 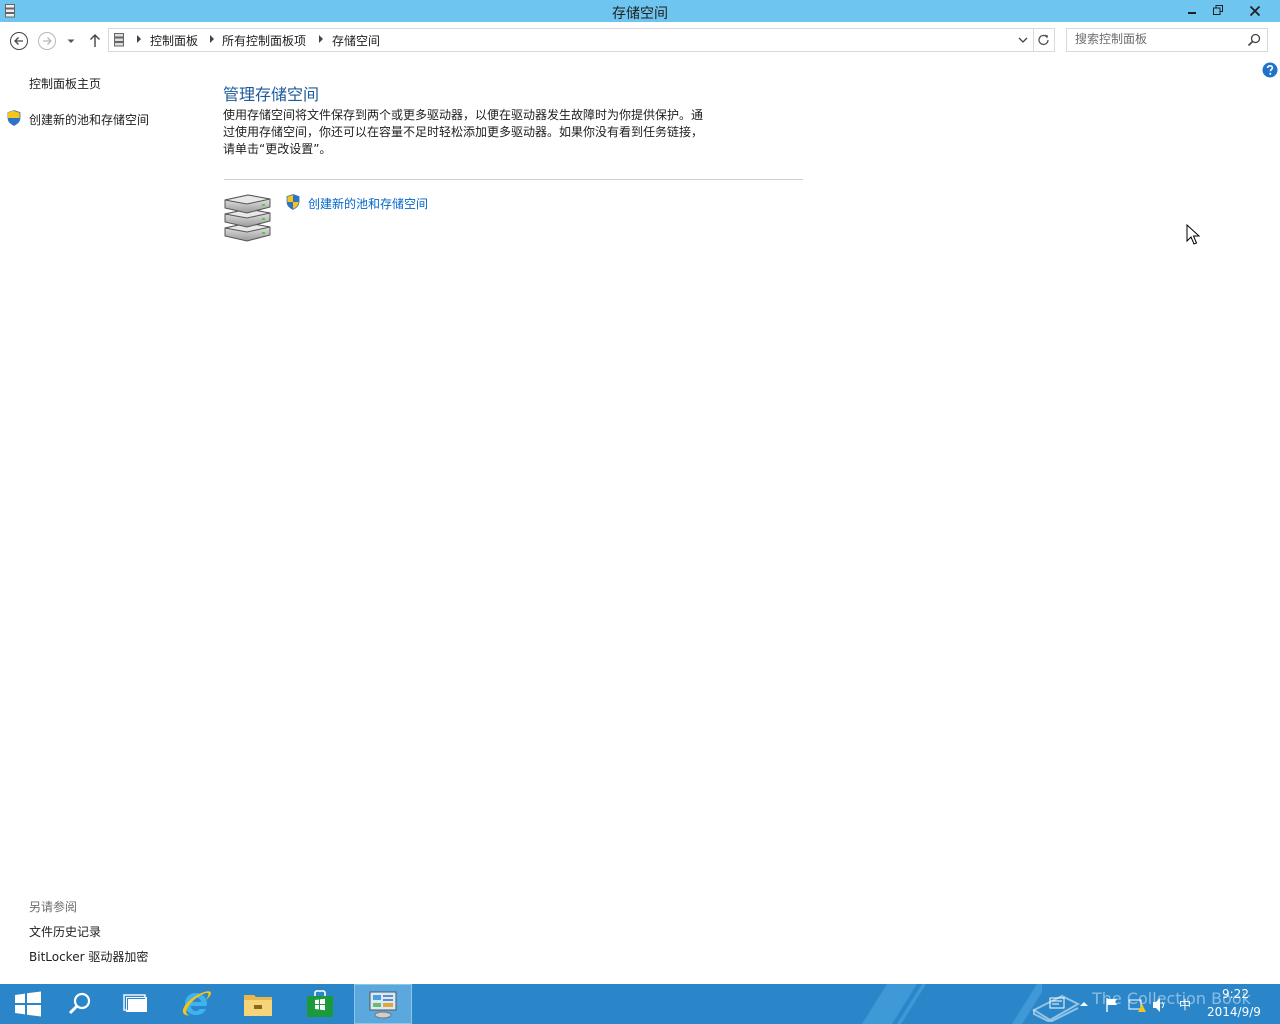 I want to click on start-button, so click(x=28, y=1004).